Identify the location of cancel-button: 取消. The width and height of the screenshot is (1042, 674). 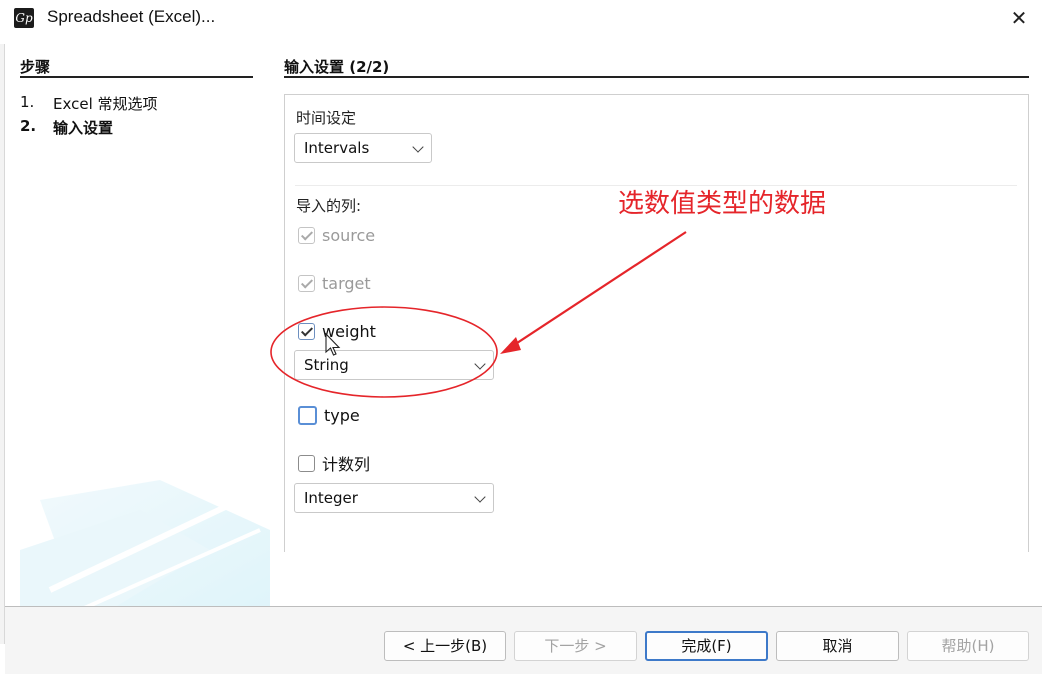
(837, 646).